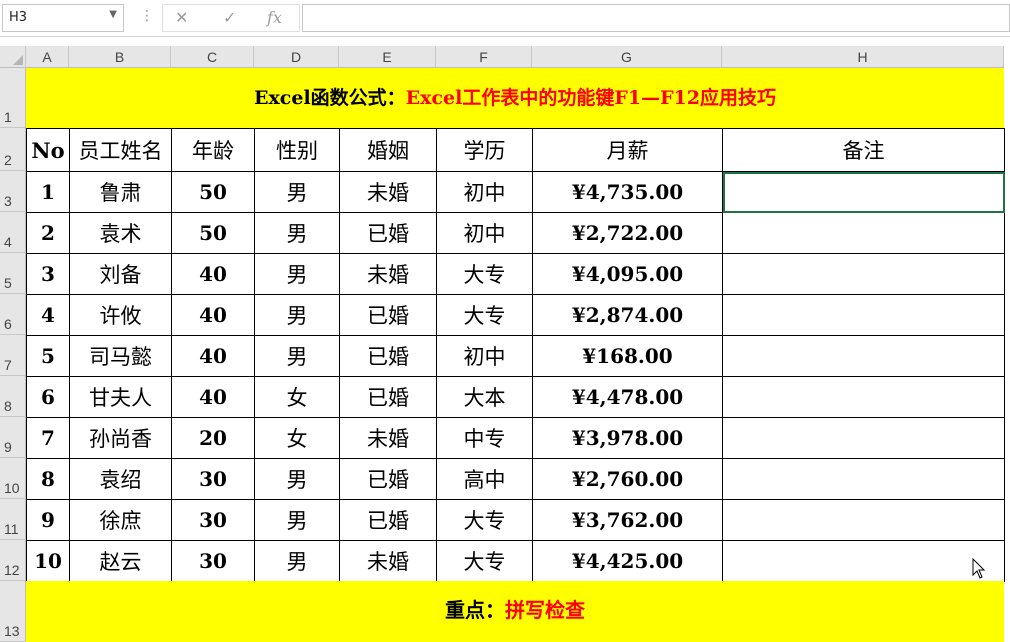 Image resolution: width=1010 pixels, height=642 pixels. What do you see at coordinates (13, 191) in the screenshot?
I see `row-header-3: 3` at bounding box center [13, 191].